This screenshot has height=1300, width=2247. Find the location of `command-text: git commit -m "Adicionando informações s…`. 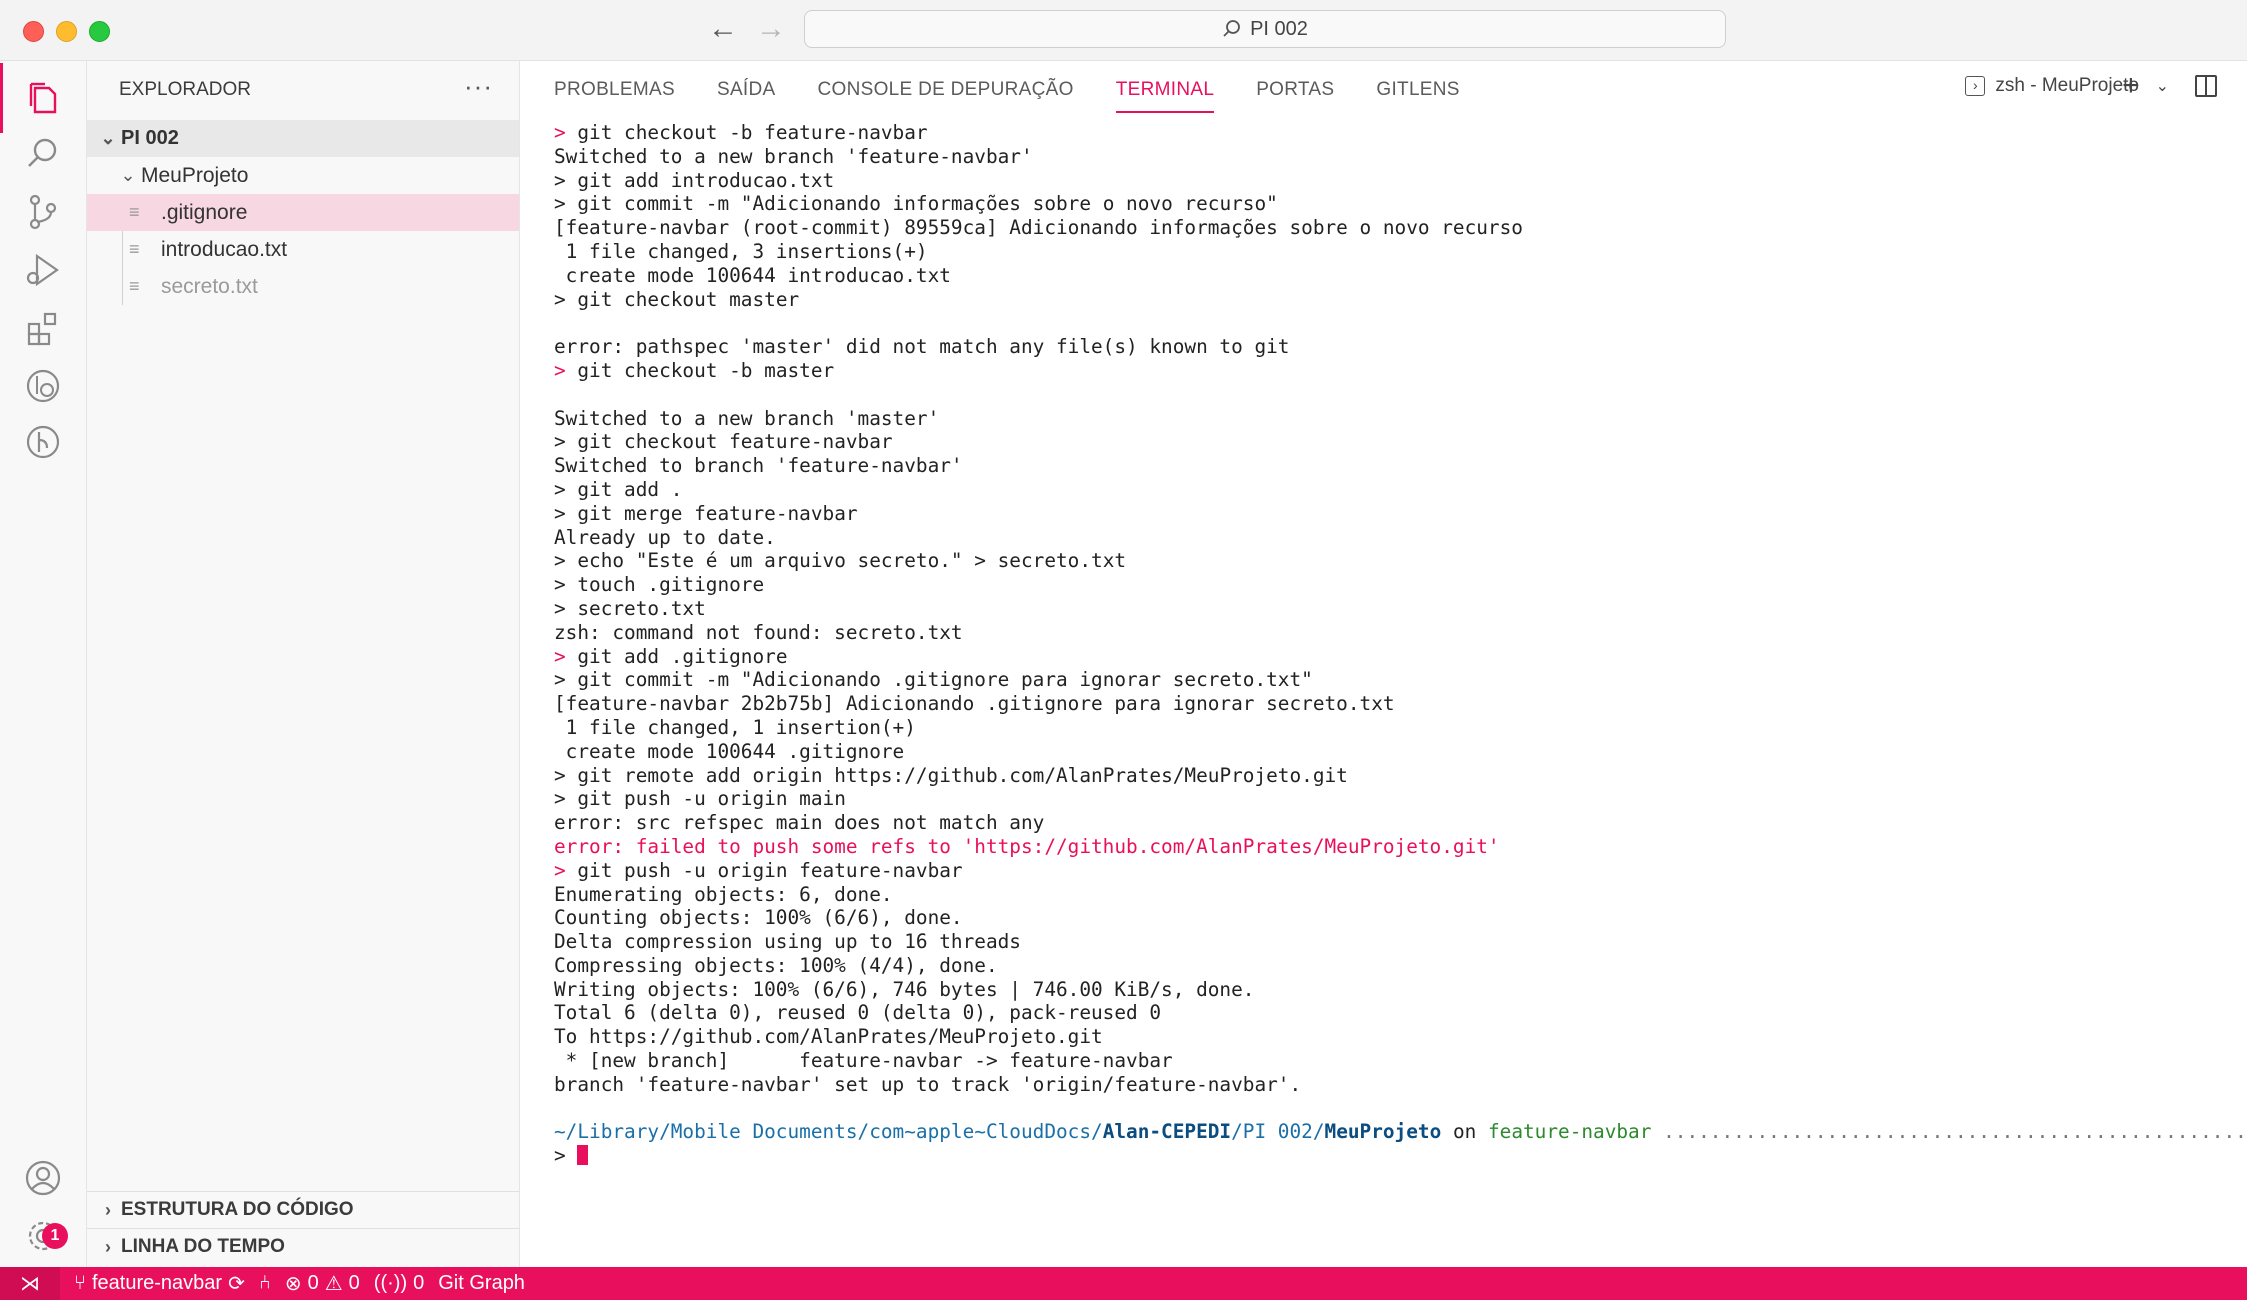

command-text: git commit -m "Adicionando informações s… is located at coordinates (927, 204).